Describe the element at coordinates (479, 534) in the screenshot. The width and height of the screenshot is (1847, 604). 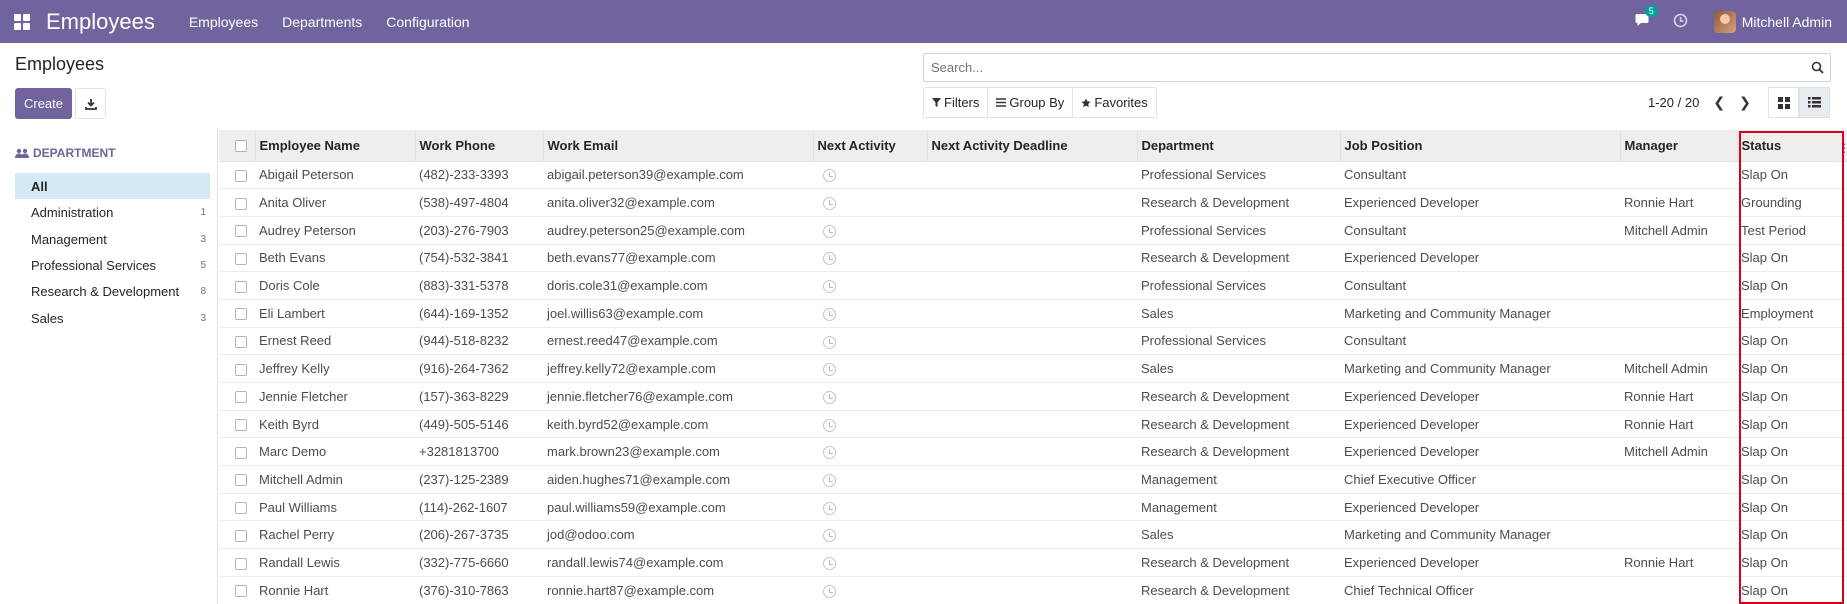
I see `work-phone-cell: (206)-267-3735` at that location.